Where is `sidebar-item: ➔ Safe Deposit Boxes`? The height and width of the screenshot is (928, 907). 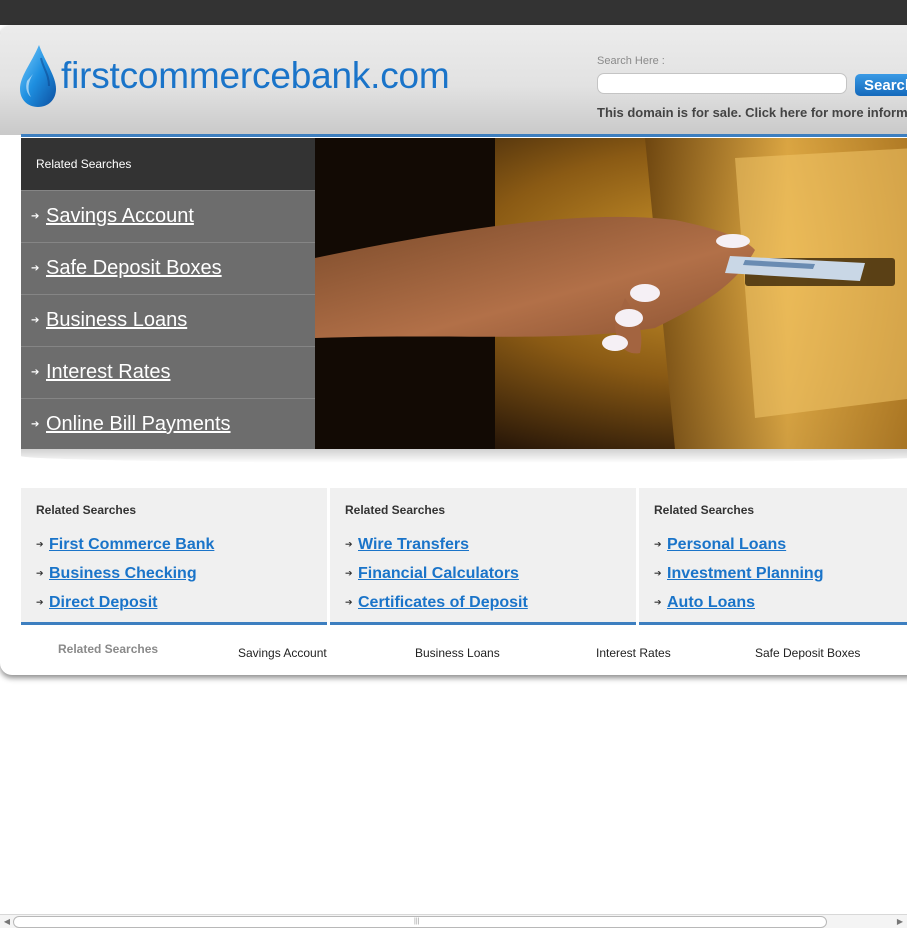 sidebar-item: ➔ Safe Deposit Boxes is located at coordinates (168, 268).